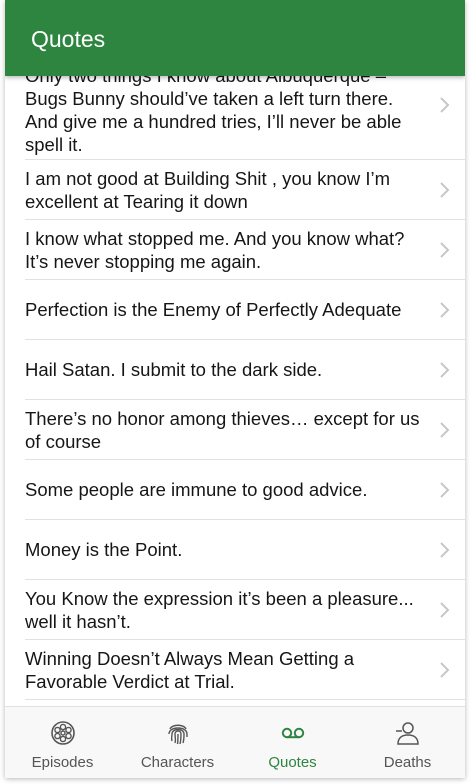 The height and width of the screenshot is (784, 471). I want to click on tab-label: Episodes, so click(62, 762).